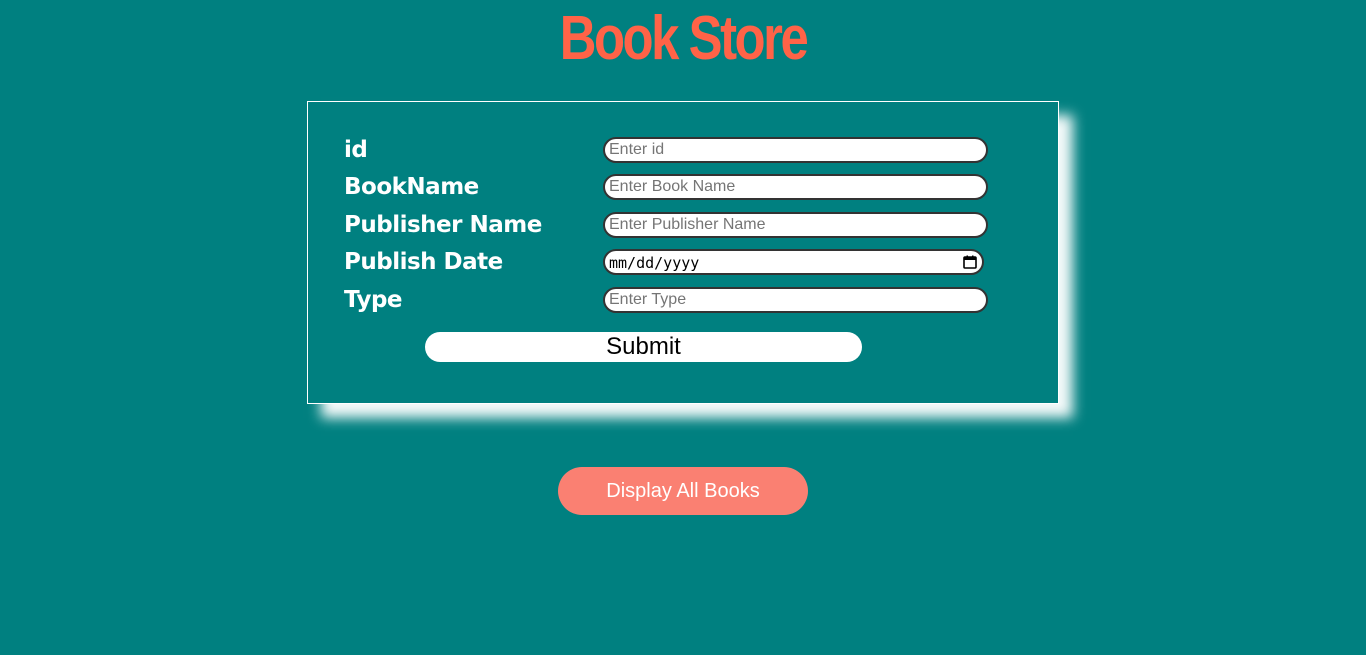 This screenshot has height=655, width=1366. Describe the element at coordinates (795, 150) in the screenshot. I see `id-input` at that location.